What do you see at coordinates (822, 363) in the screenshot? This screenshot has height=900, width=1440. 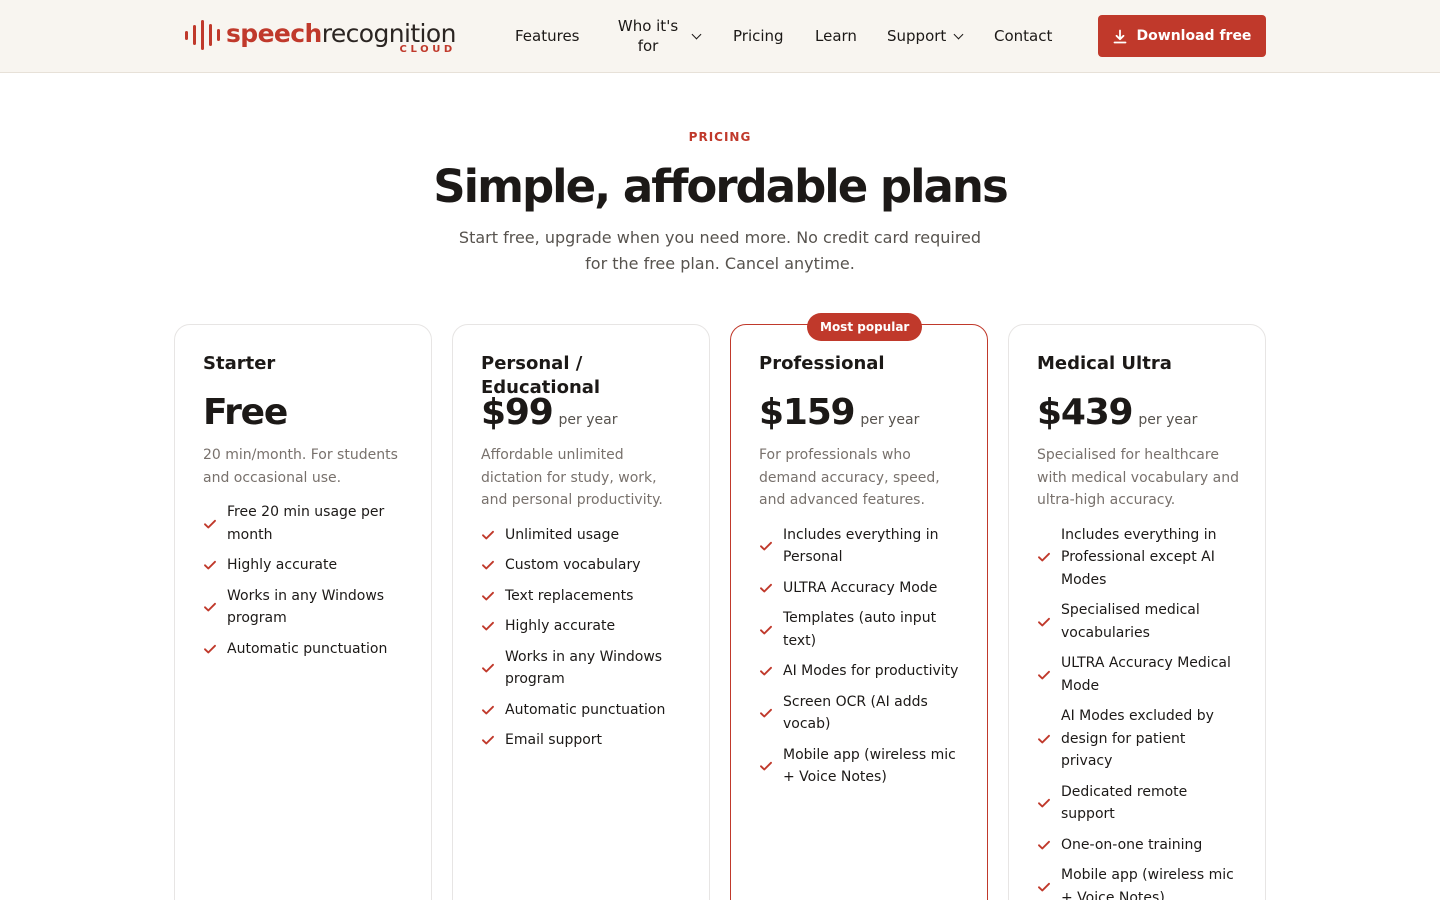 I see `plan-name: Professional` at bounding box center [822, 363].